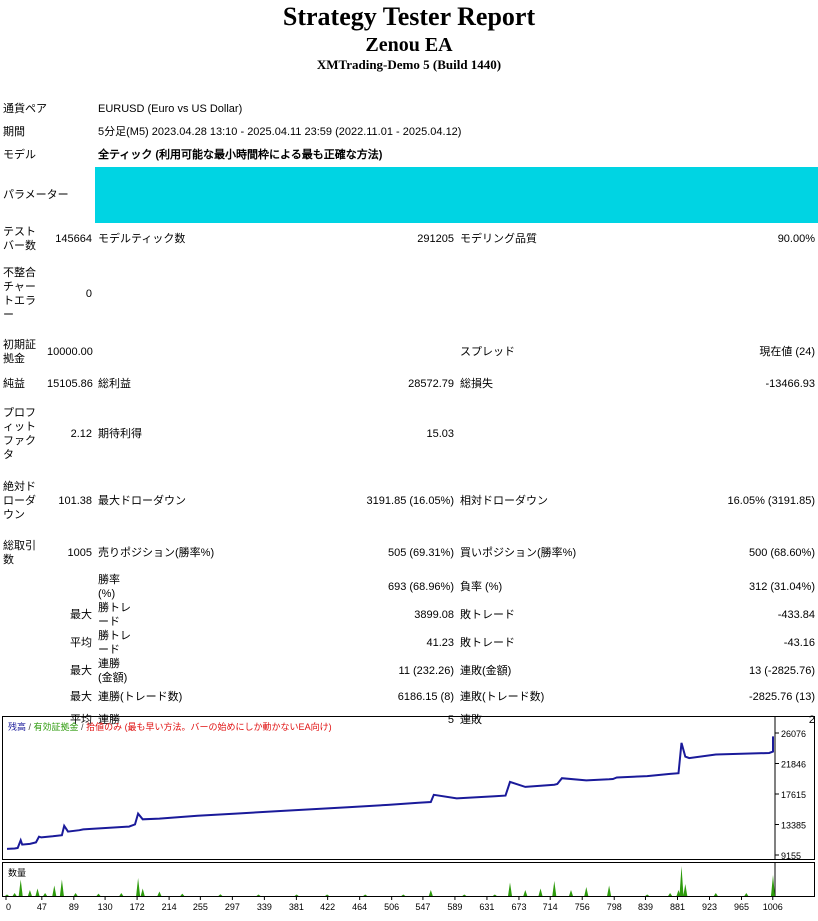 This screenshot has height=921, width=818. I want to click on x-tick-label: 756, so click(582, 907).